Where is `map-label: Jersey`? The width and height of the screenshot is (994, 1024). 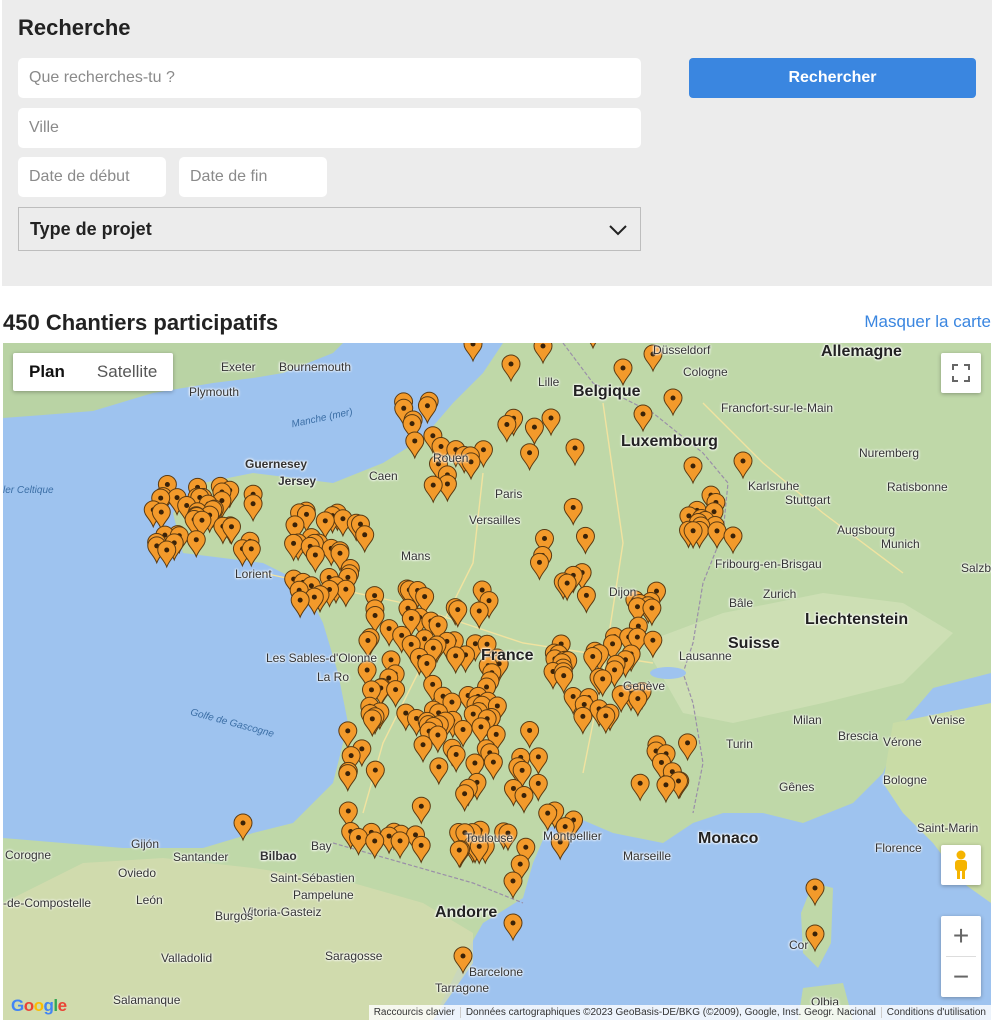 map-label: Jersey is located at coordinates (297, 481).